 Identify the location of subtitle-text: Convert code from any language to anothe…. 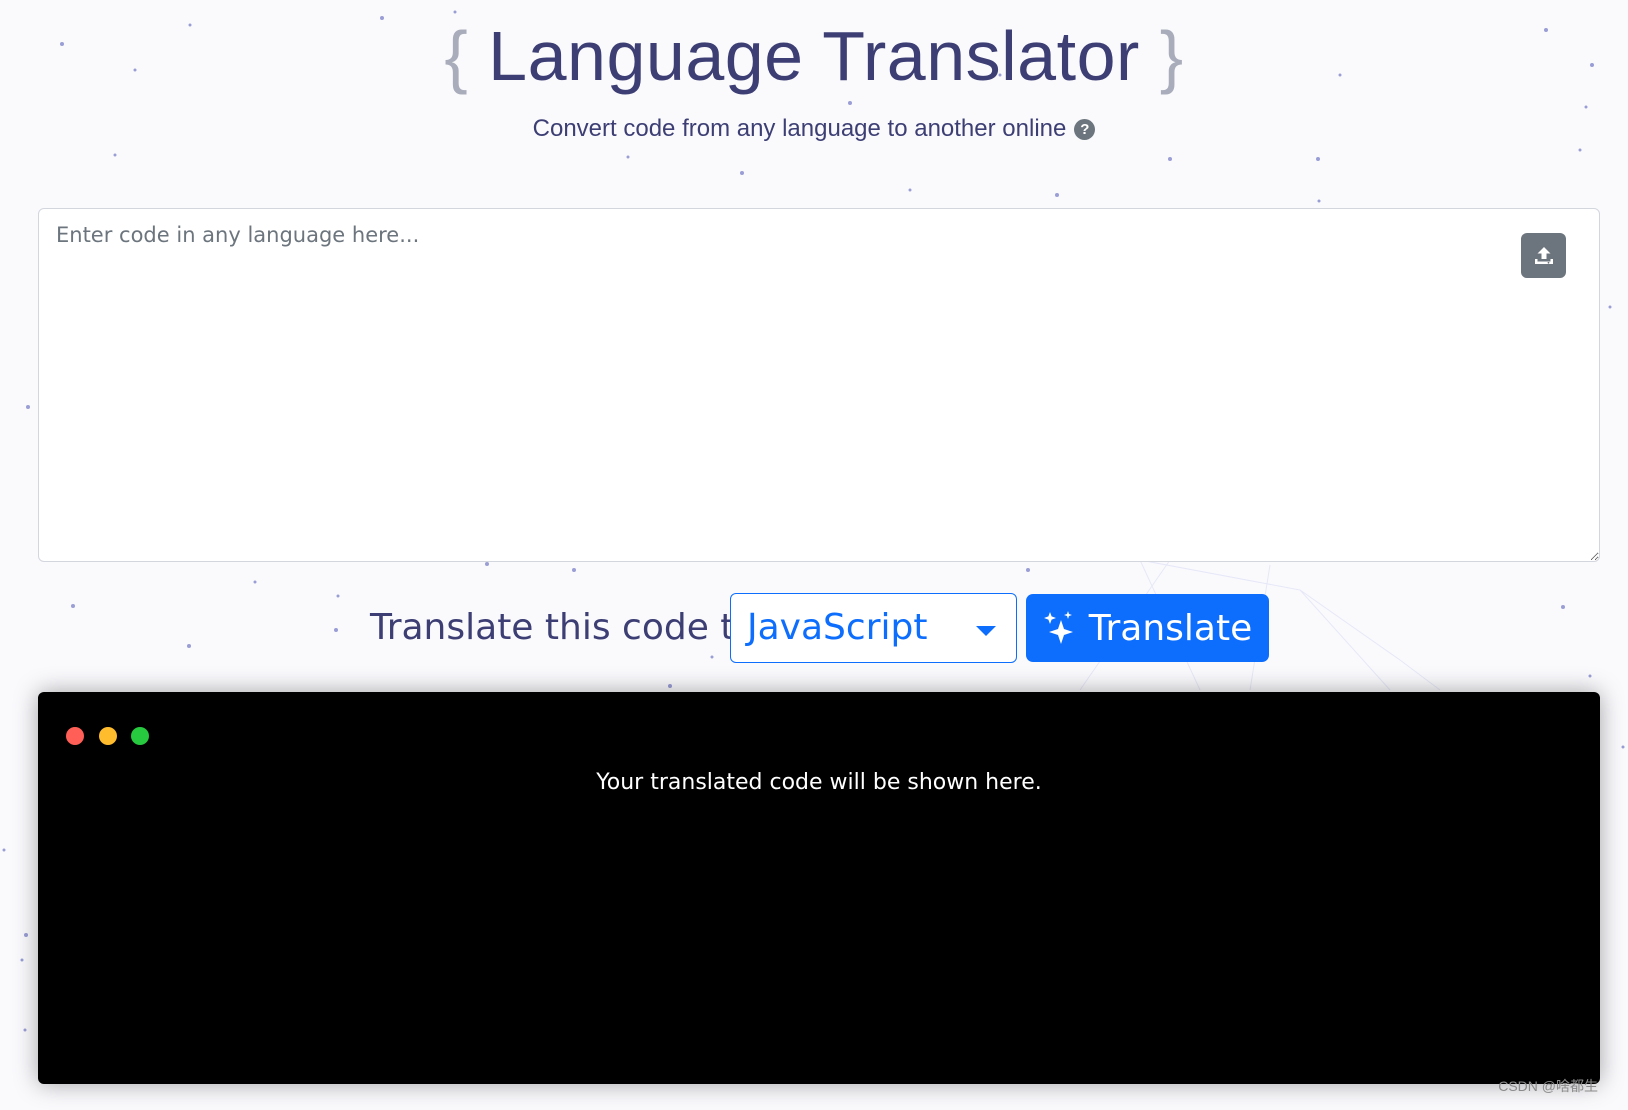
(799, 128).